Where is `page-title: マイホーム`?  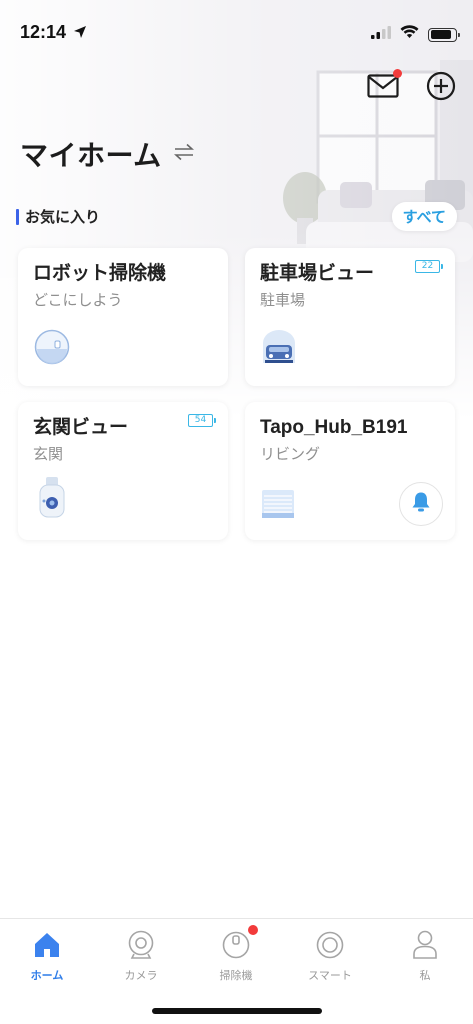 page-title: マイホーム is located at coordinates (91, 155).